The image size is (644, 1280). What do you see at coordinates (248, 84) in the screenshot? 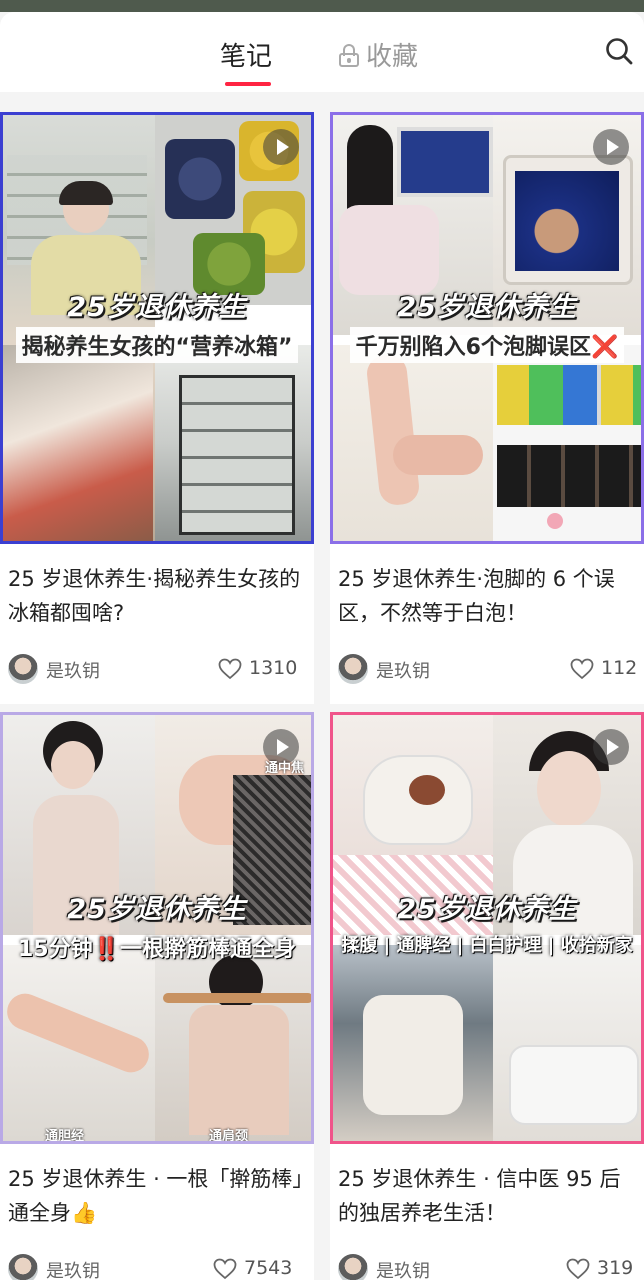
I see `active-tab-indicator` at bounding box center [248, 84].